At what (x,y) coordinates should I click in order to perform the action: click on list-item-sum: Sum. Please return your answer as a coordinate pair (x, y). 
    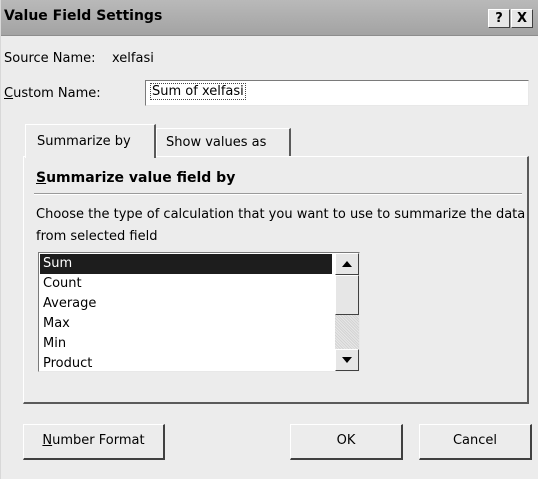
    Looking at the image, I should click on (186, 264).